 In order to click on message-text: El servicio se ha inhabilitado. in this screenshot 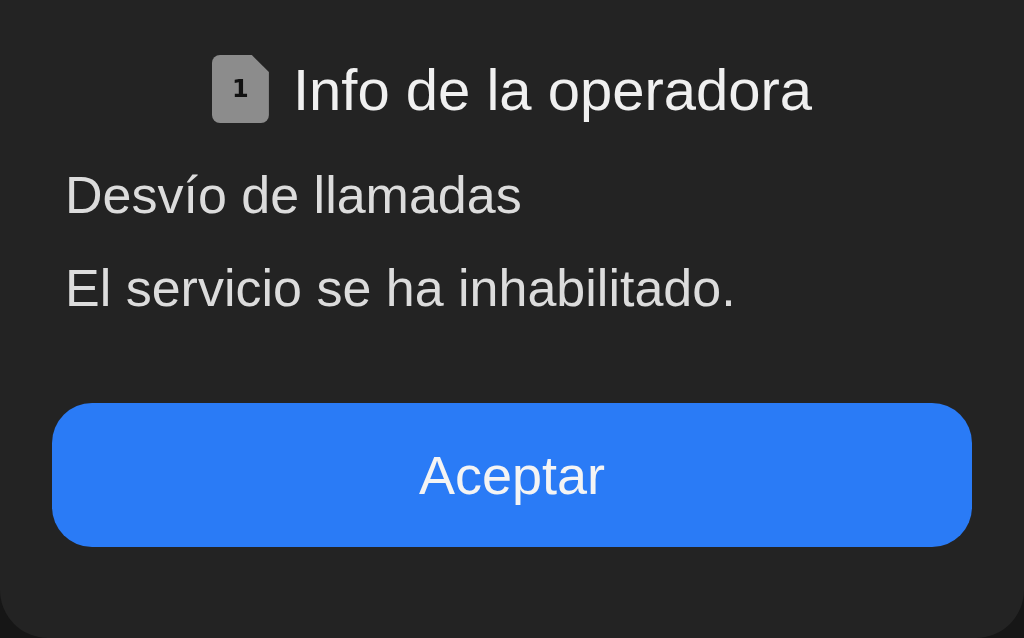, I will do `click(401, 288)`.